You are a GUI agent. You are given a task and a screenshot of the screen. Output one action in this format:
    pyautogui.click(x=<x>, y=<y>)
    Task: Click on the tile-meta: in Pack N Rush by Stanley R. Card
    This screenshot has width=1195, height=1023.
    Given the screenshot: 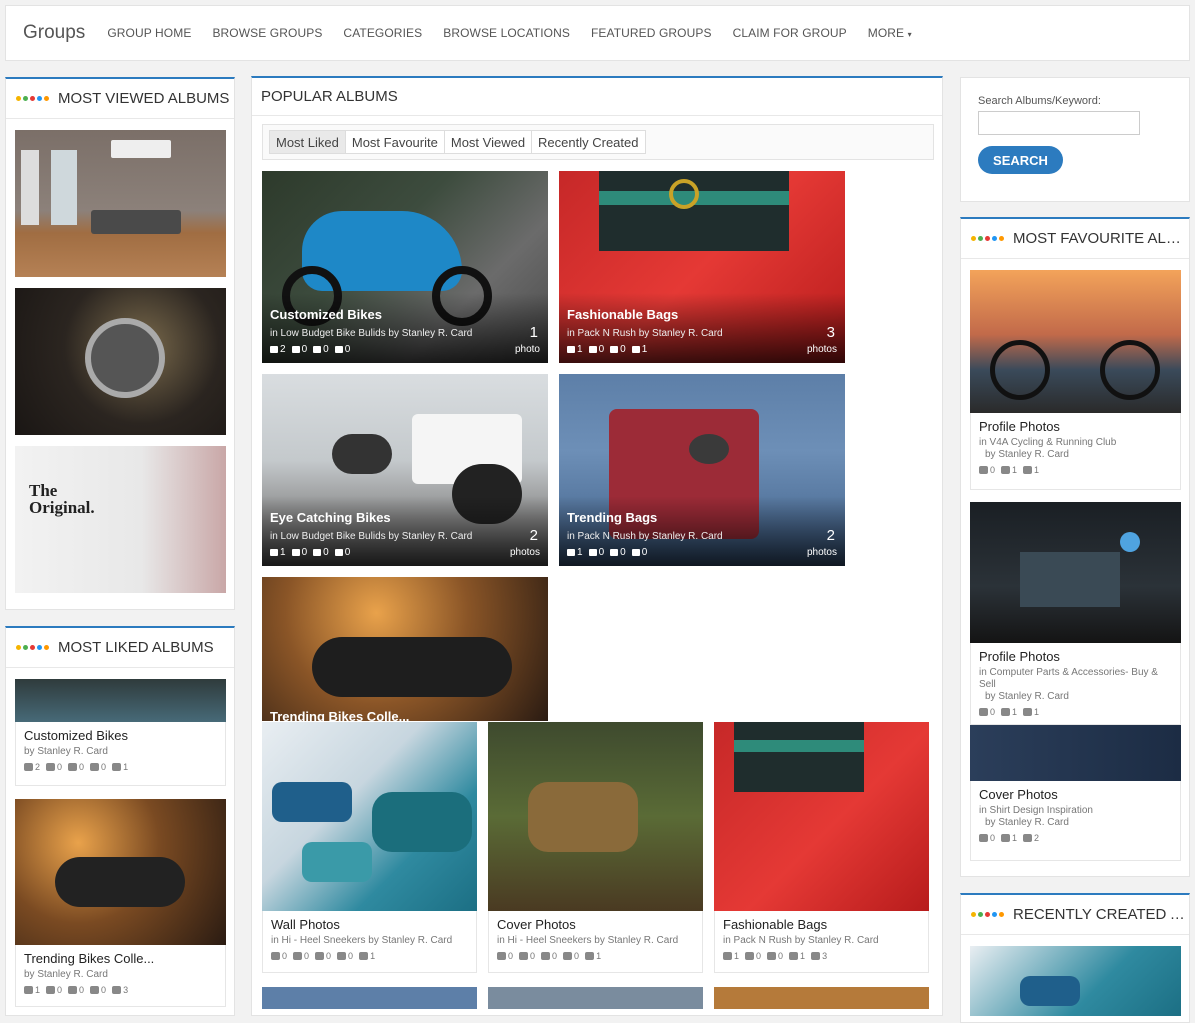 What is the action you would take?
    pyautogui.click(x=645, y=536)
    